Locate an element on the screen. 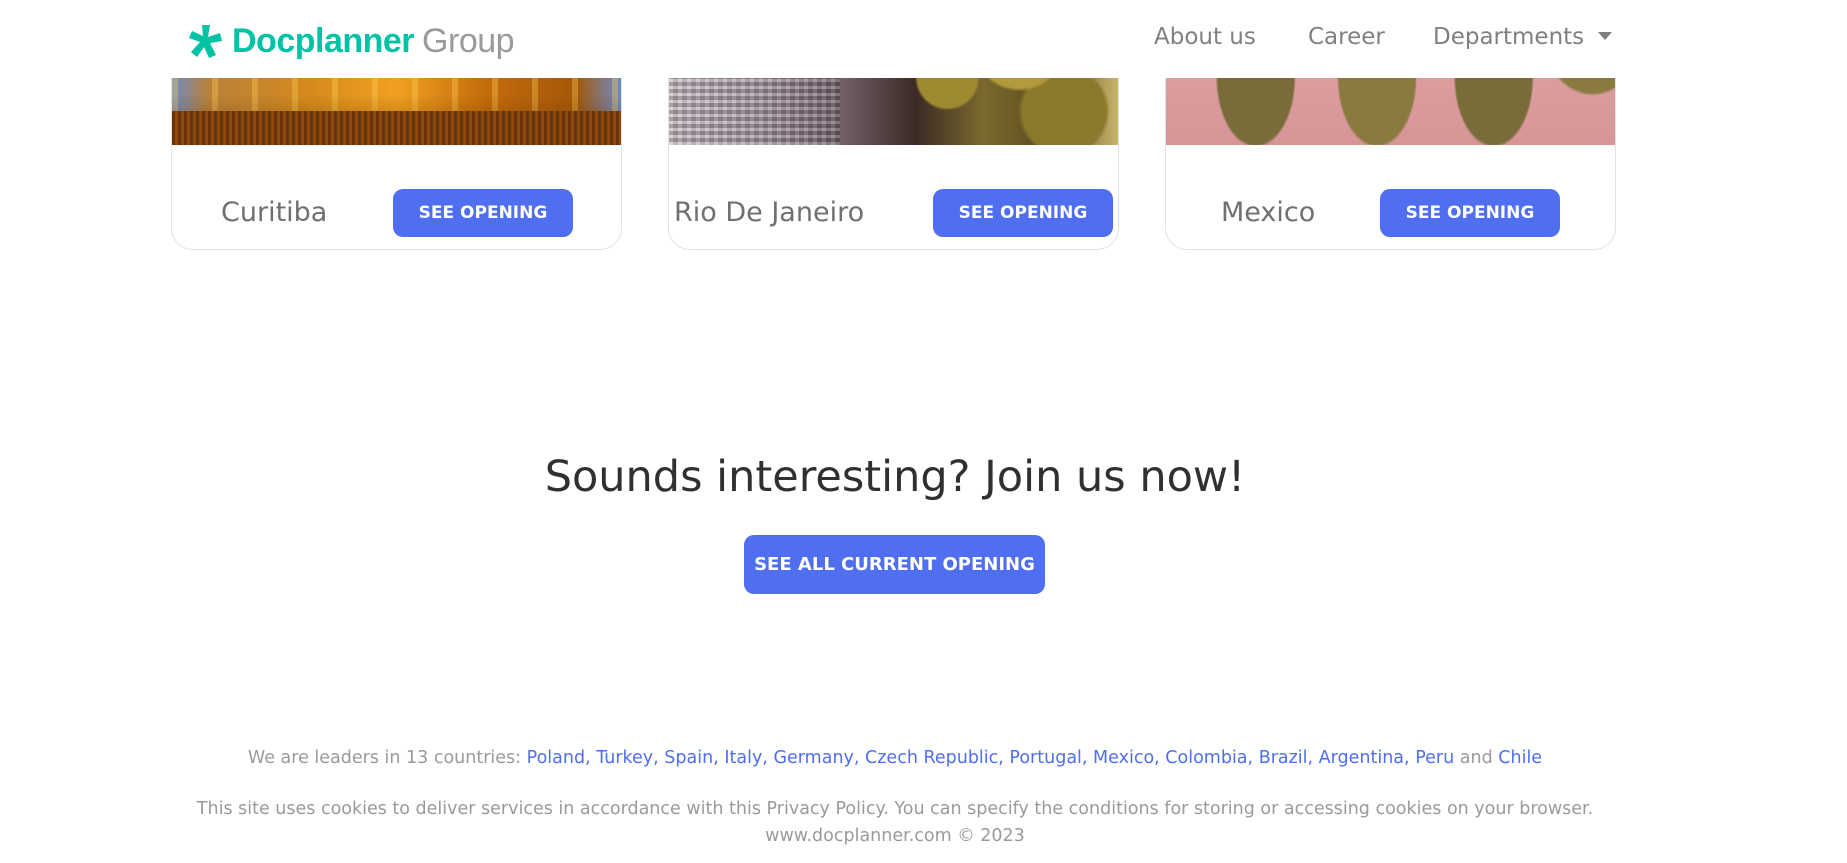 This screenshot has height=863, width=1847. logo-group-text: Group is located at coordinates (468, 40).